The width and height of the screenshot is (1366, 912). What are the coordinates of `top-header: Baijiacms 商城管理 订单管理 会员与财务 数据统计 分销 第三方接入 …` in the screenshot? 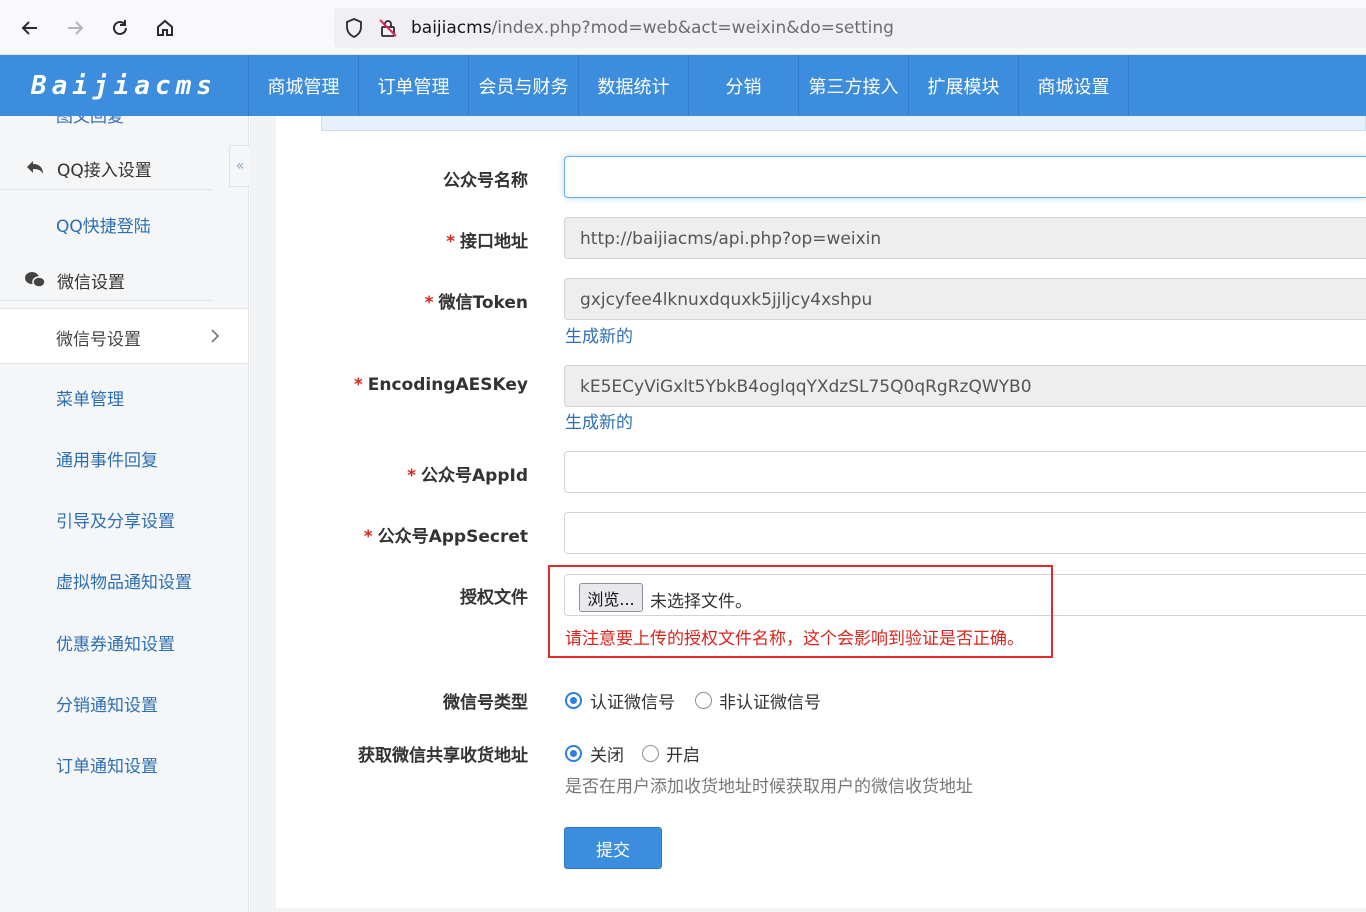 It's located at (683, 85).